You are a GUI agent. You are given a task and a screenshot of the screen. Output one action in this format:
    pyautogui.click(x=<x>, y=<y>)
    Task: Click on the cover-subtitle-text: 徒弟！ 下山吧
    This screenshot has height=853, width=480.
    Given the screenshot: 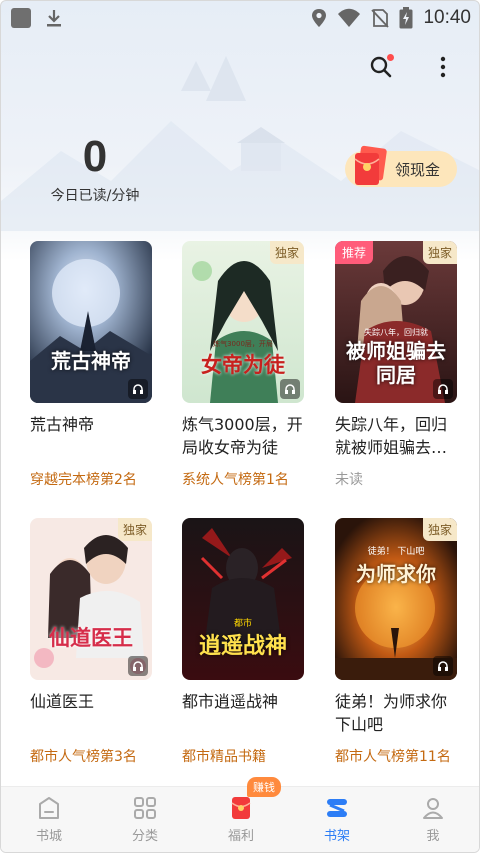 What is the action you would take?
    pyautogui.click(x=396, y=552)
    